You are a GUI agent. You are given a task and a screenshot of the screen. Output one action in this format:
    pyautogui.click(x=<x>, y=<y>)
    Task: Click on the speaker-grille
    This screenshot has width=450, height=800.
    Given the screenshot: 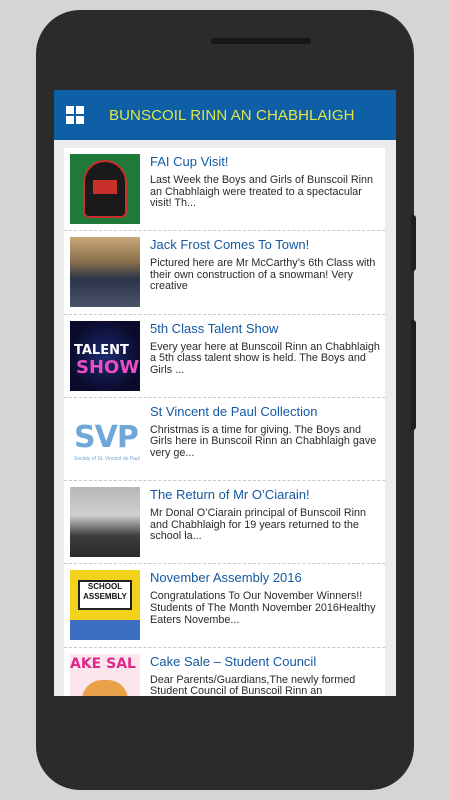 What is the action you would take?
    pyautogui.click(x=261, y=41)
    